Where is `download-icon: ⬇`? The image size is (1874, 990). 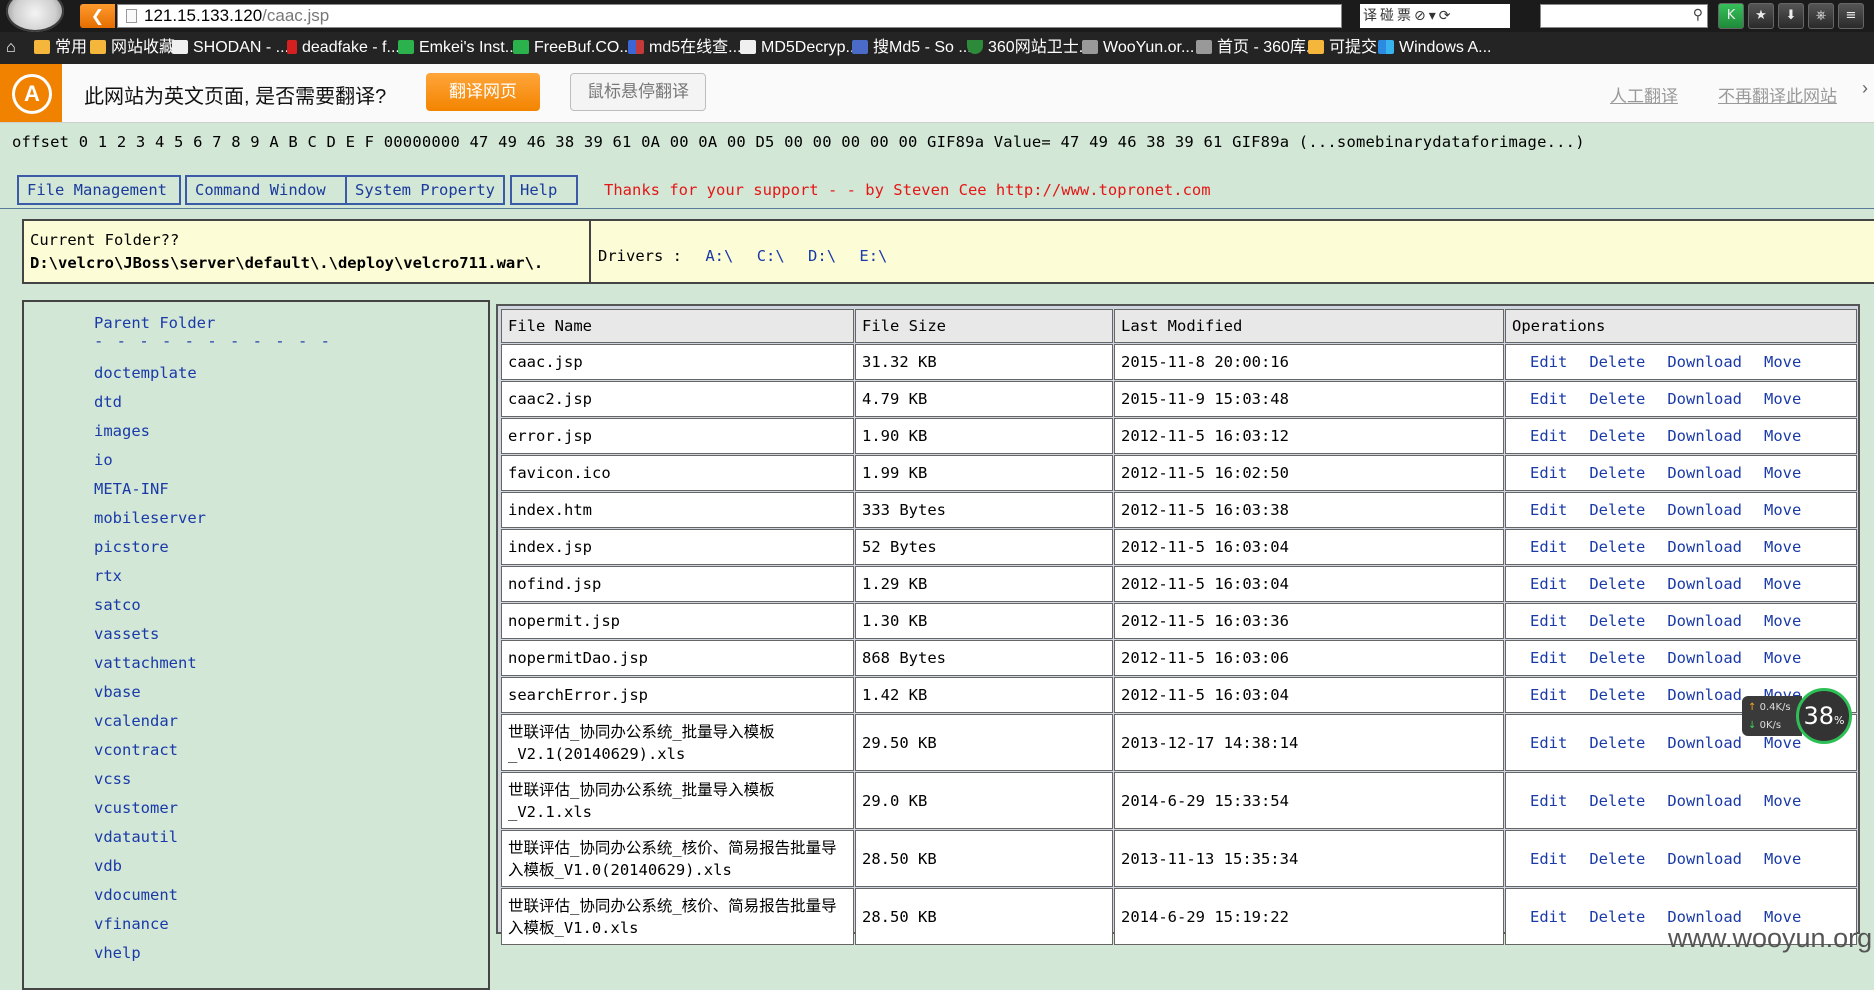 download-icon: ⬇ is located at coordinates (1791, 16).